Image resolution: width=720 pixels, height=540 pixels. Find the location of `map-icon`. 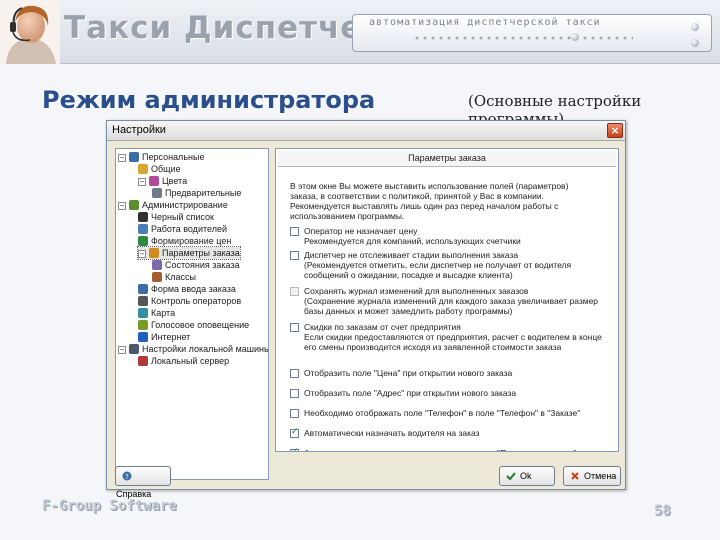

map-icon is located at coordinates (143, 313).